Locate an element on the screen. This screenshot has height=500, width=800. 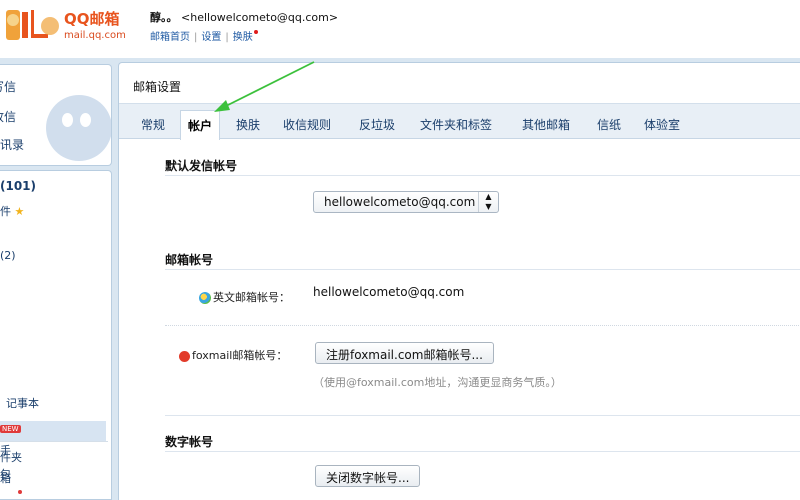
header-links: 邮箱首页 | 设置 | 换肤 is located at coordinates (204, 35).